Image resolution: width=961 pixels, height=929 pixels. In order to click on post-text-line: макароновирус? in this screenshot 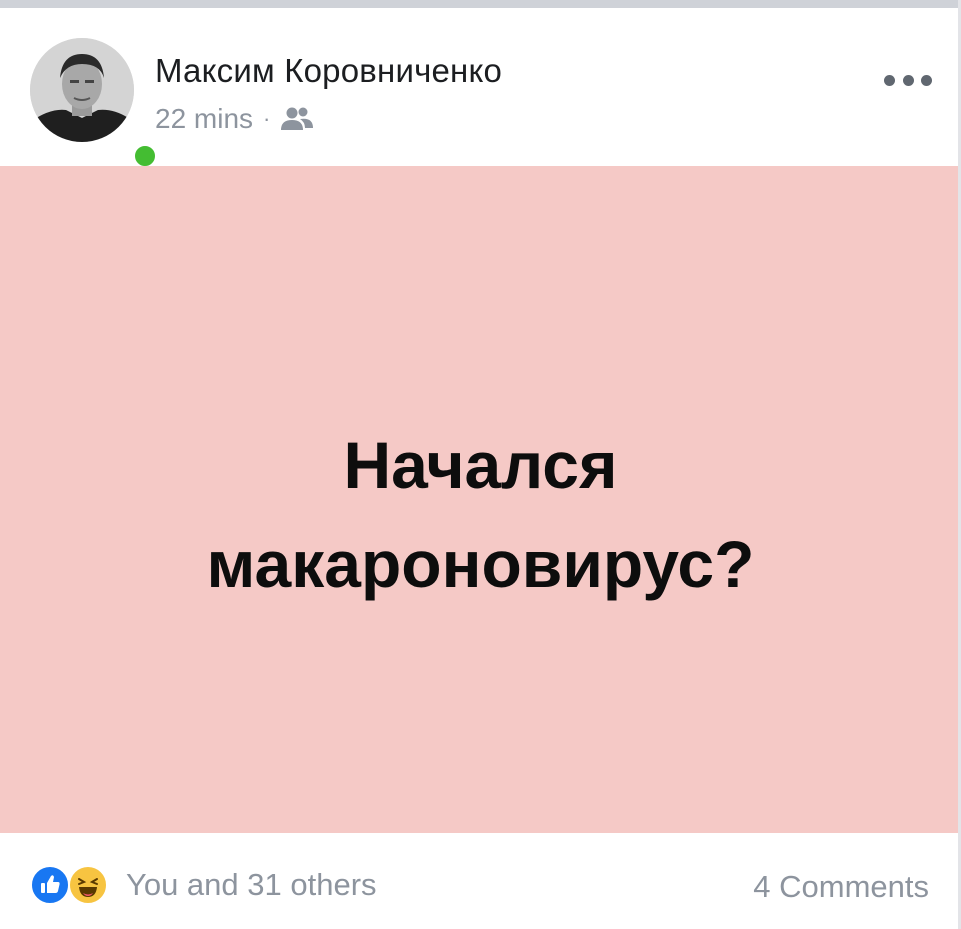, I will do `click(480, 564)`.